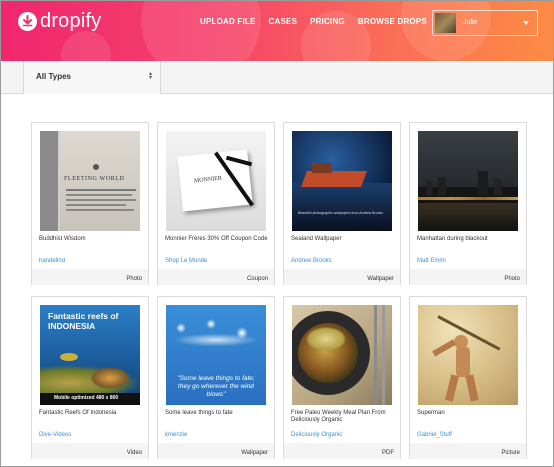 Image resolution: width=554 pixels, height=467 pixels. What do you see at coordinates (216, 181) in the screenshot?
I see `card-thumbnail: MONNIER` at bounding box center [216, 181].